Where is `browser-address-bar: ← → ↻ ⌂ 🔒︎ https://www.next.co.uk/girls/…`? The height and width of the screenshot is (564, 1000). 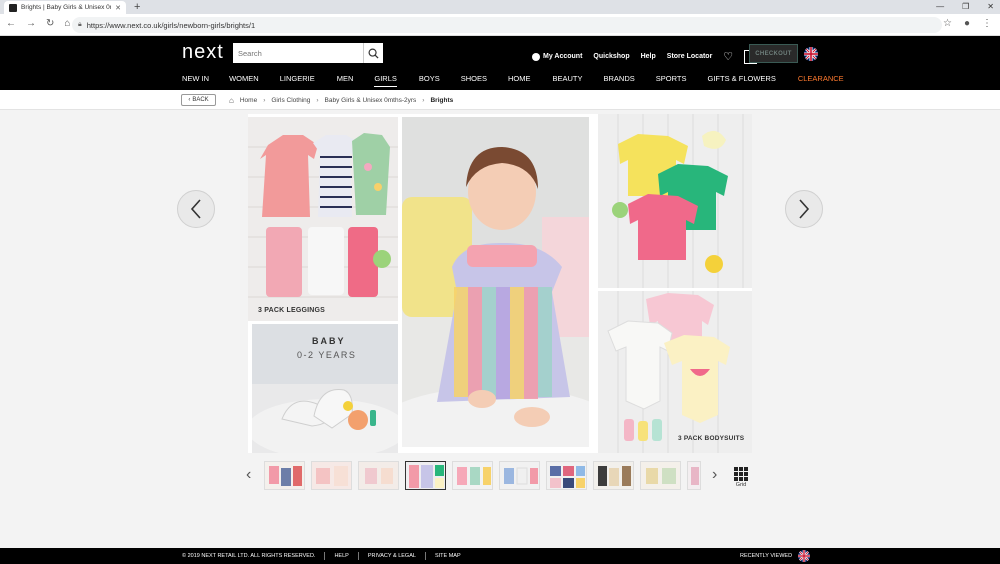 browser-address-bar: ← → ↻ ⌂ 🔒︎ https://www.next.co.uk/girls/… is located at coordinates (500, 25).